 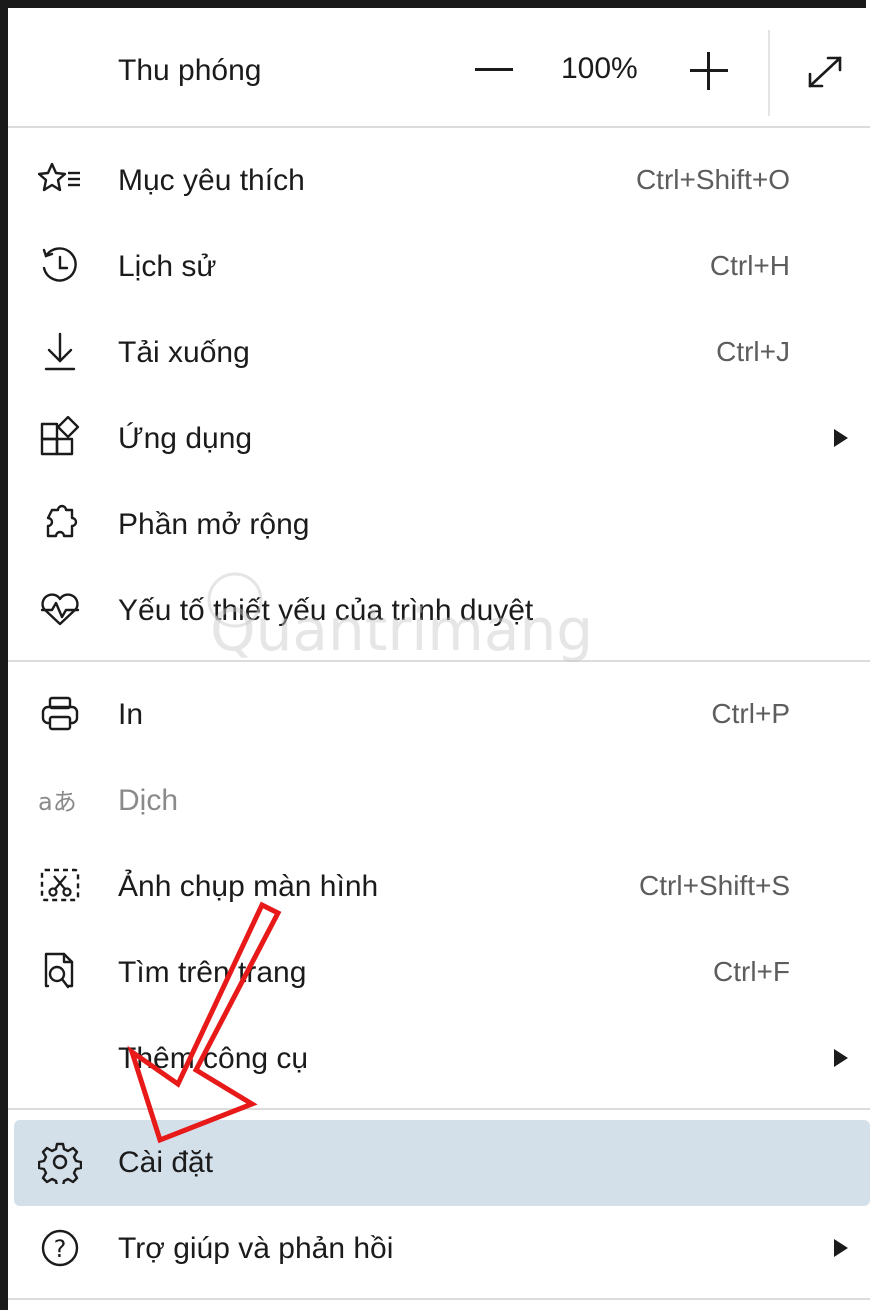 I want to click on svg-text: aあ, so click(x=57, y=802).